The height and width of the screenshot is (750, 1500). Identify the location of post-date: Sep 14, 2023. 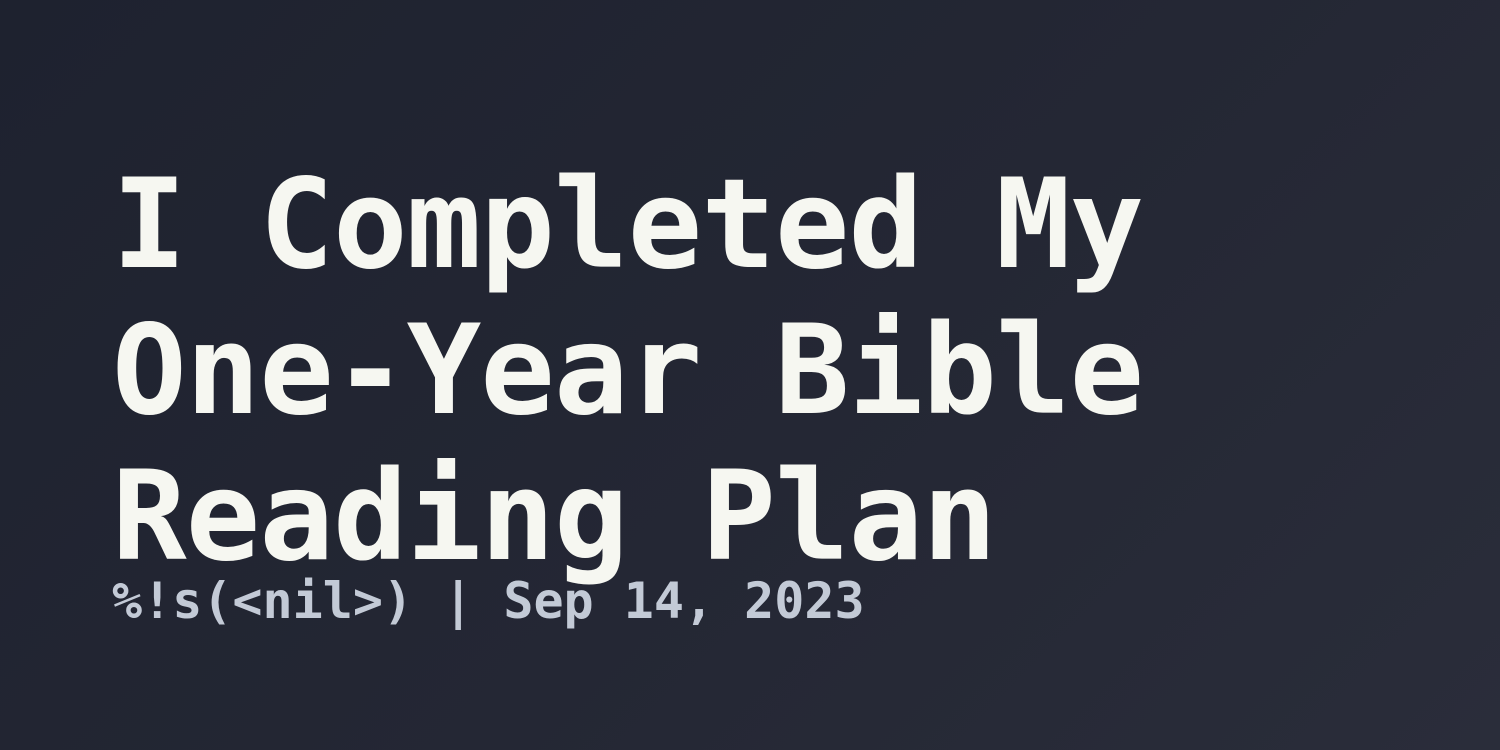
(684, 601).